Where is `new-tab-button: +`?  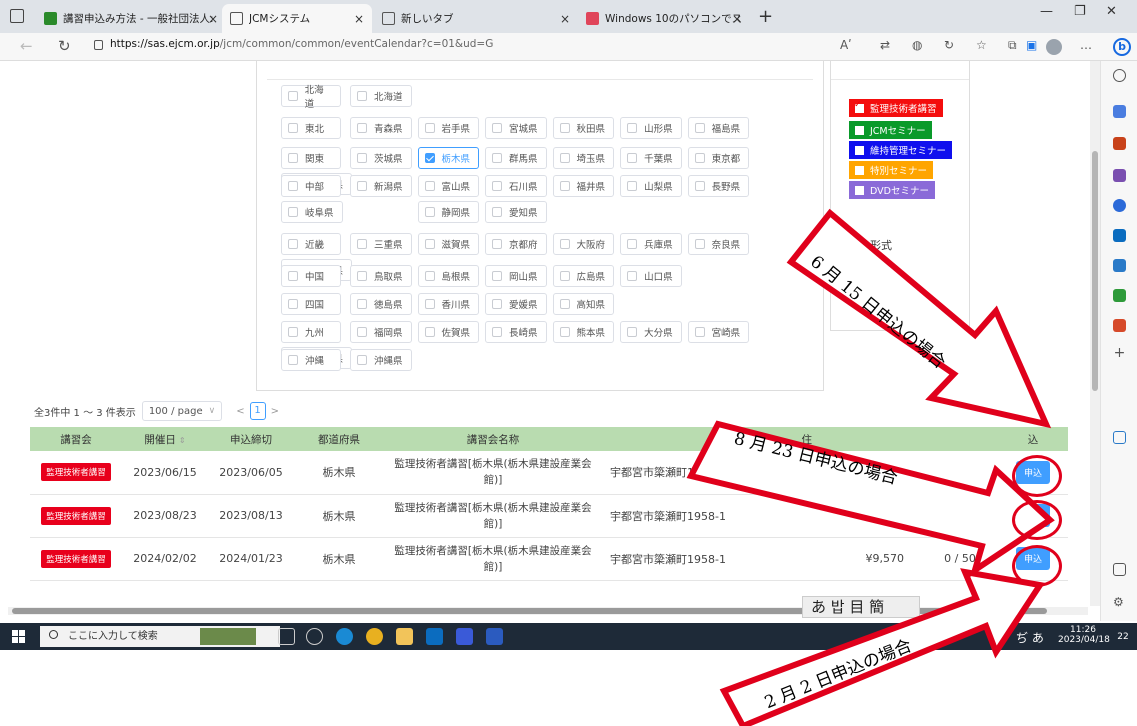 new-tab-button: + is located at coordinates (765, 16).